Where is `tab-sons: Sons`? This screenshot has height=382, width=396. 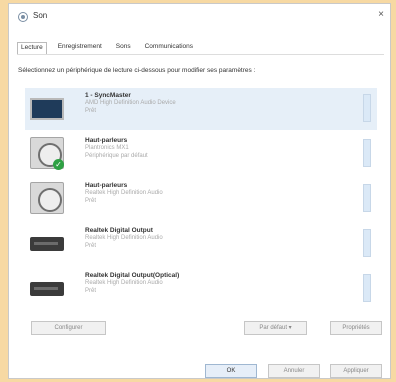 tab-sons: Sons is located at coordinates (123, 48).